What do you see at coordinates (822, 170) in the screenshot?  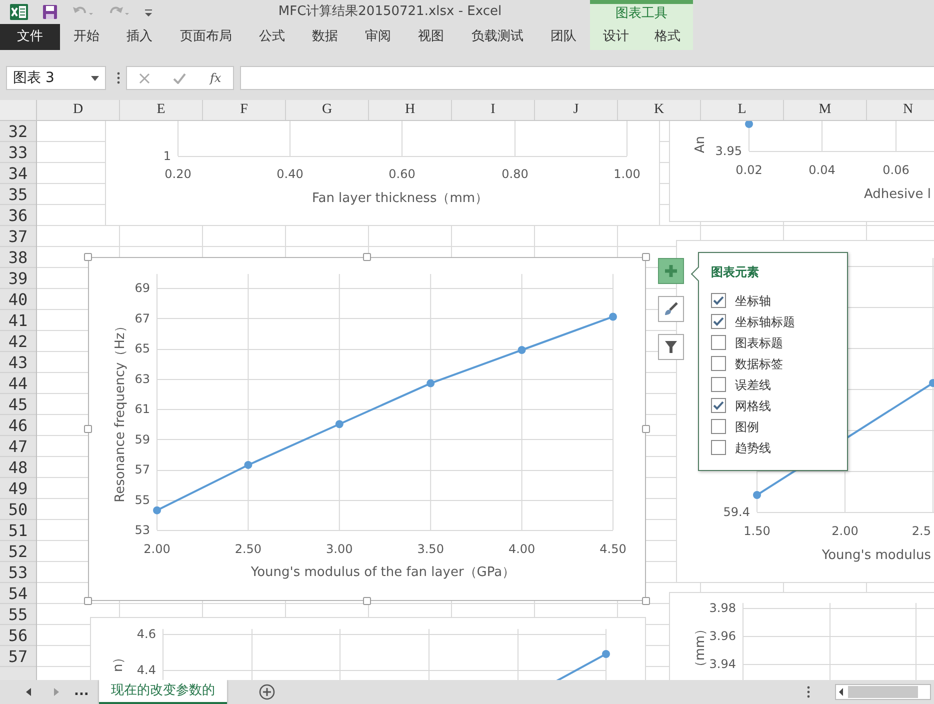 I see `tick-label: 0.04` at bounding box center [822, 170].